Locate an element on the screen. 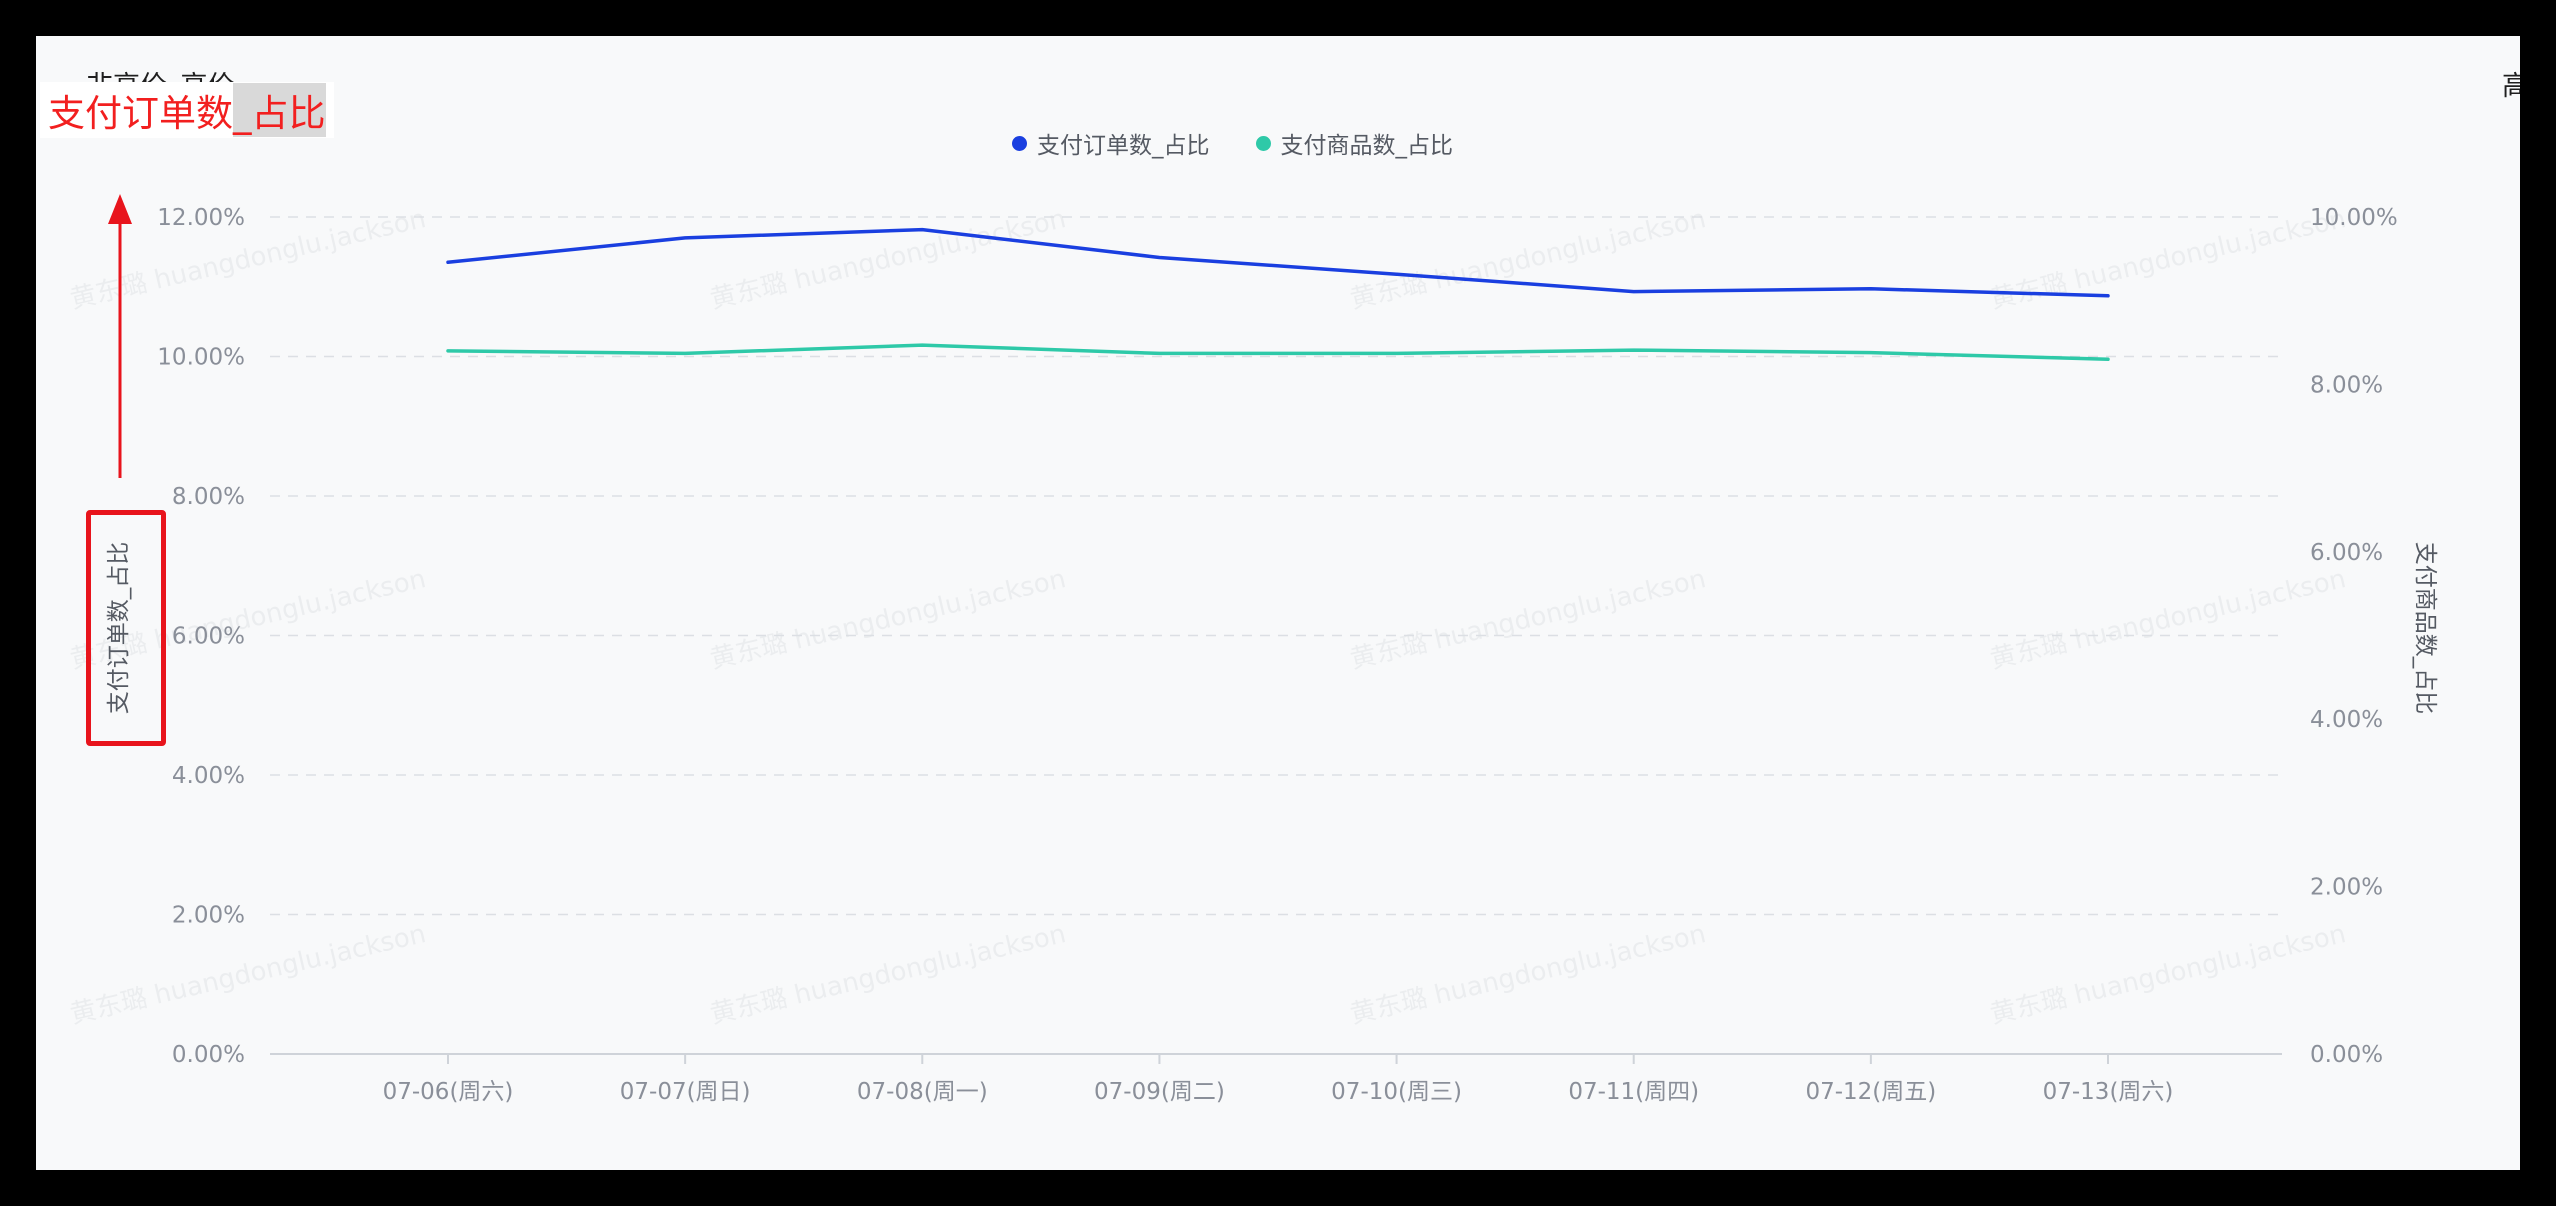 The height and width of the screenshot is (1206, 2556). right-tick-label: 4.00% is located at coordinates (2346, 720).